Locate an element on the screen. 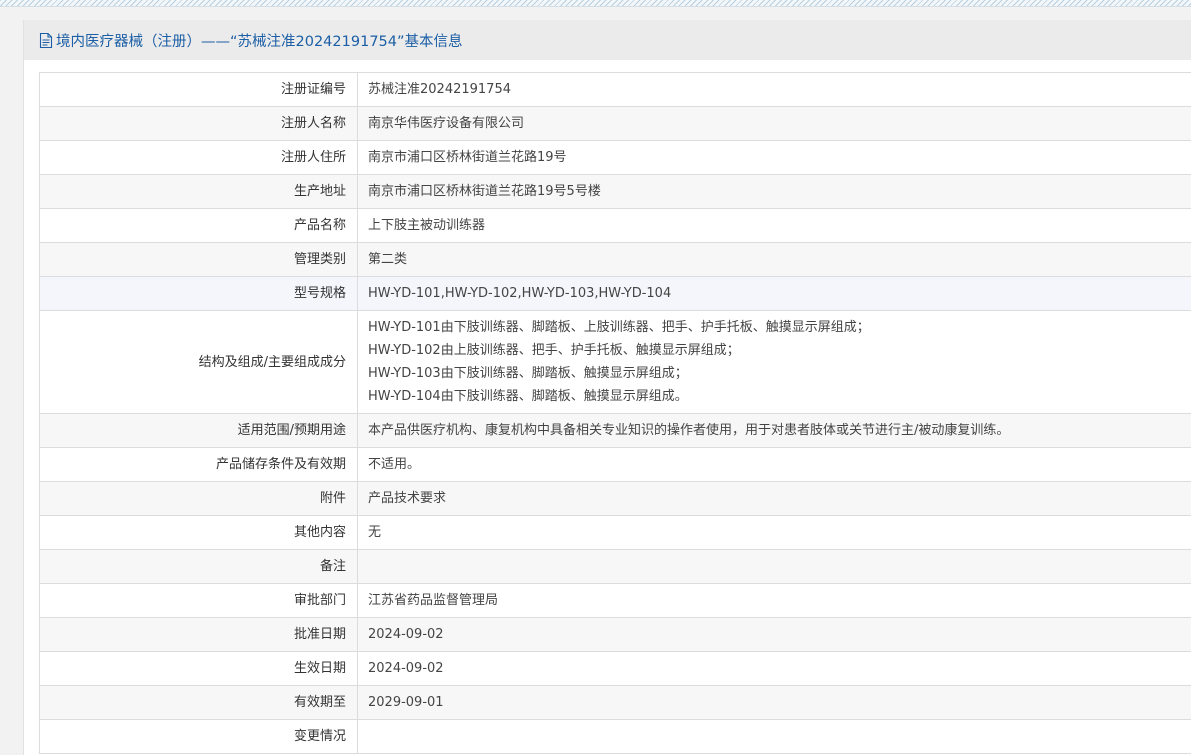 The width and height of the screenshot is (1191, 755). document-icon is located at coordinates (46, 40).